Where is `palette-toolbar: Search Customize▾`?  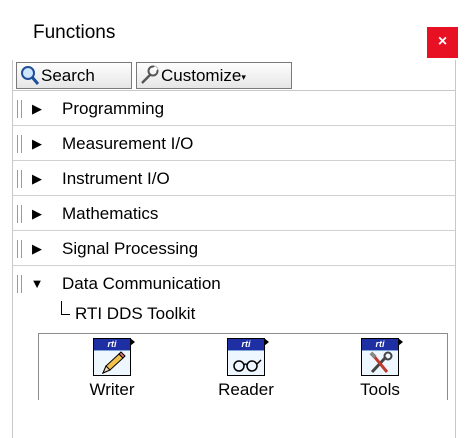 palette-toolbar: Search Customize▾ is located at coordinates (234, 75).